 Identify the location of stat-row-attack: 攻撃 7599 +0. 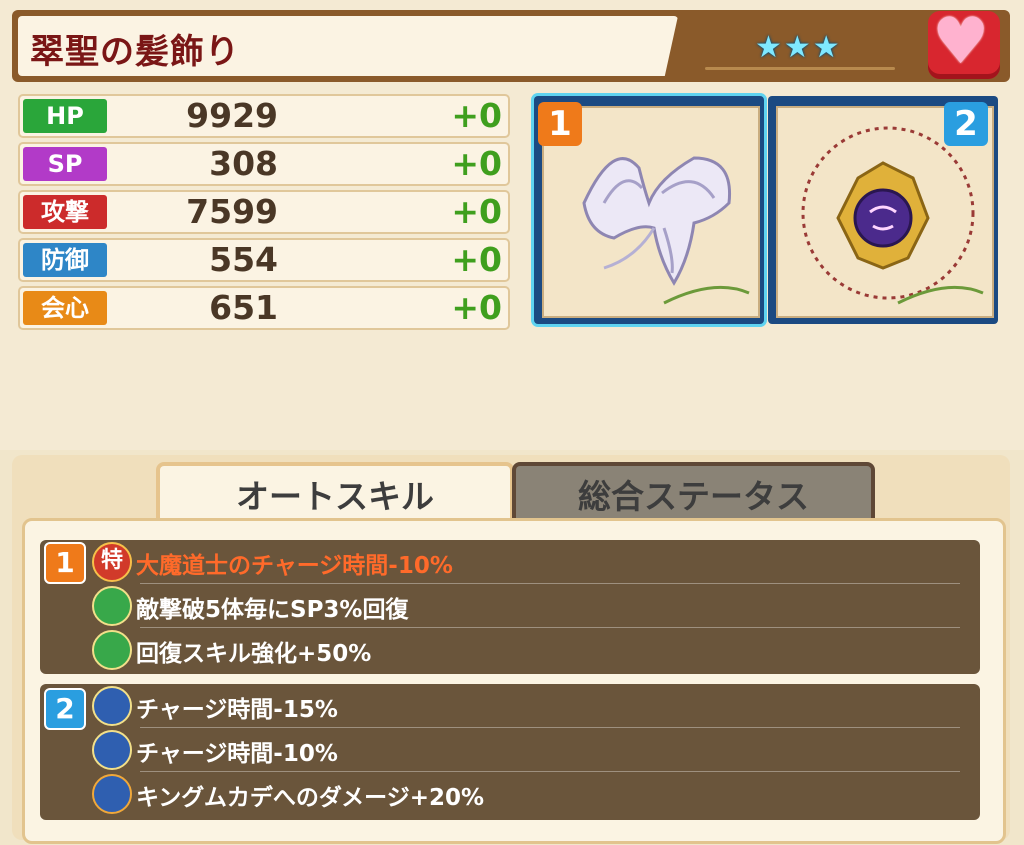
(264, 212).